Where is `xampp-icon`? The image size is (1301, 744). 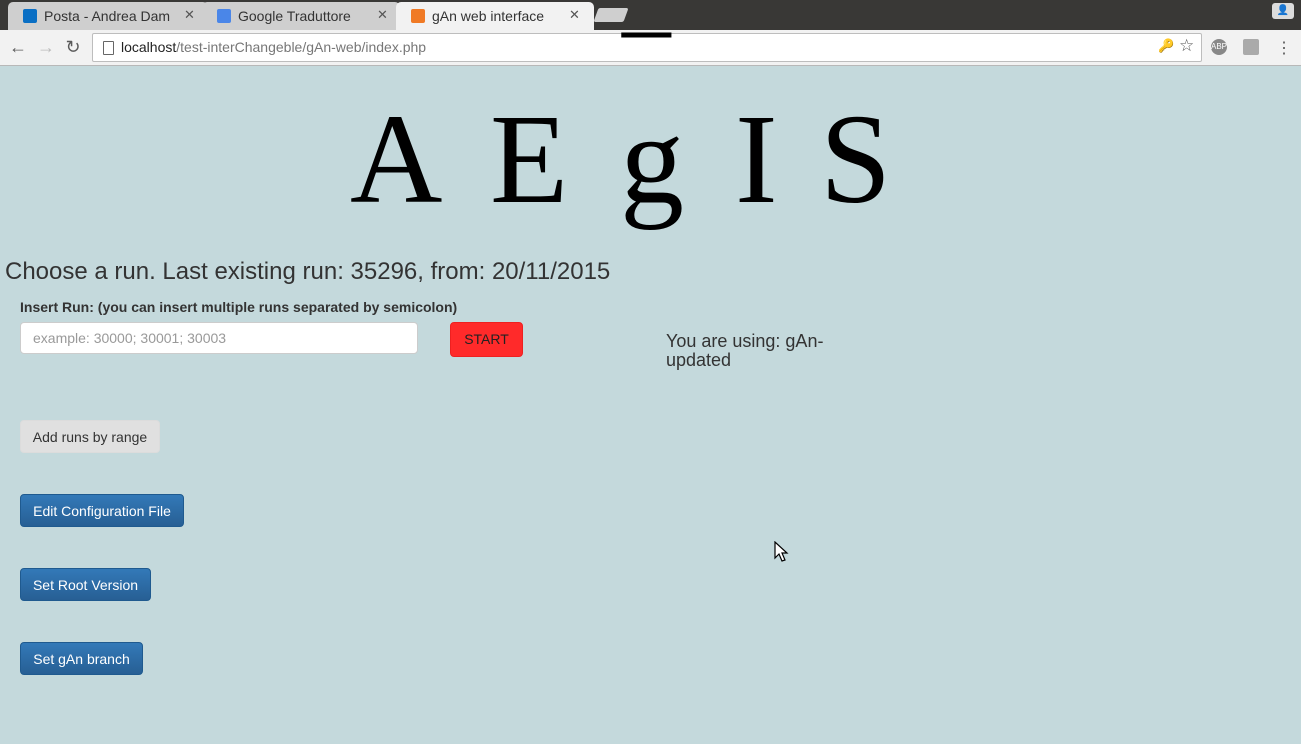
xampp-icon is located at coordinates (418, 16).